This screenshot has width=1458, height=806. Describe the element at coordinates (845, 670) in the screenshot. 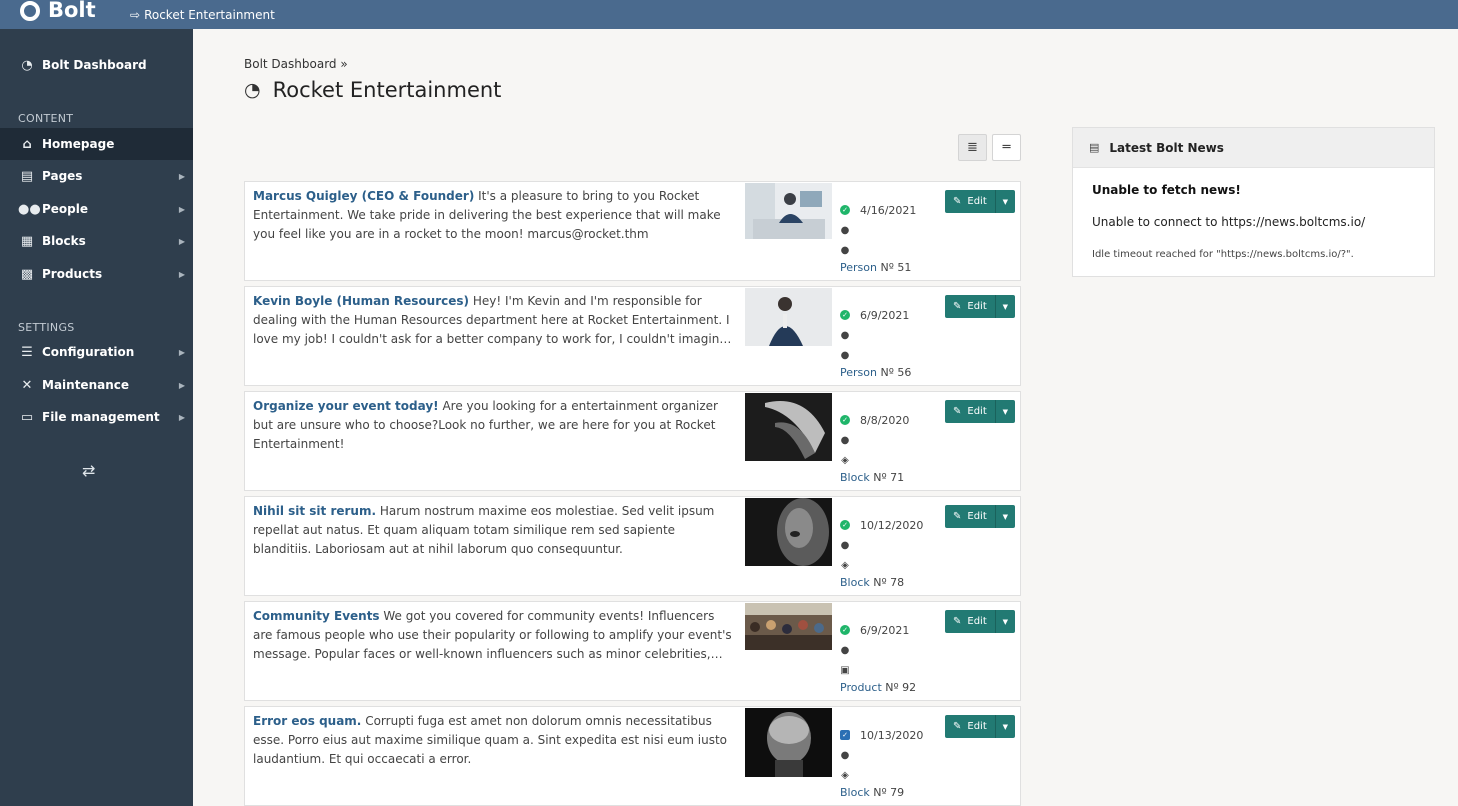

I see `gift-icon: ▣` at that location.